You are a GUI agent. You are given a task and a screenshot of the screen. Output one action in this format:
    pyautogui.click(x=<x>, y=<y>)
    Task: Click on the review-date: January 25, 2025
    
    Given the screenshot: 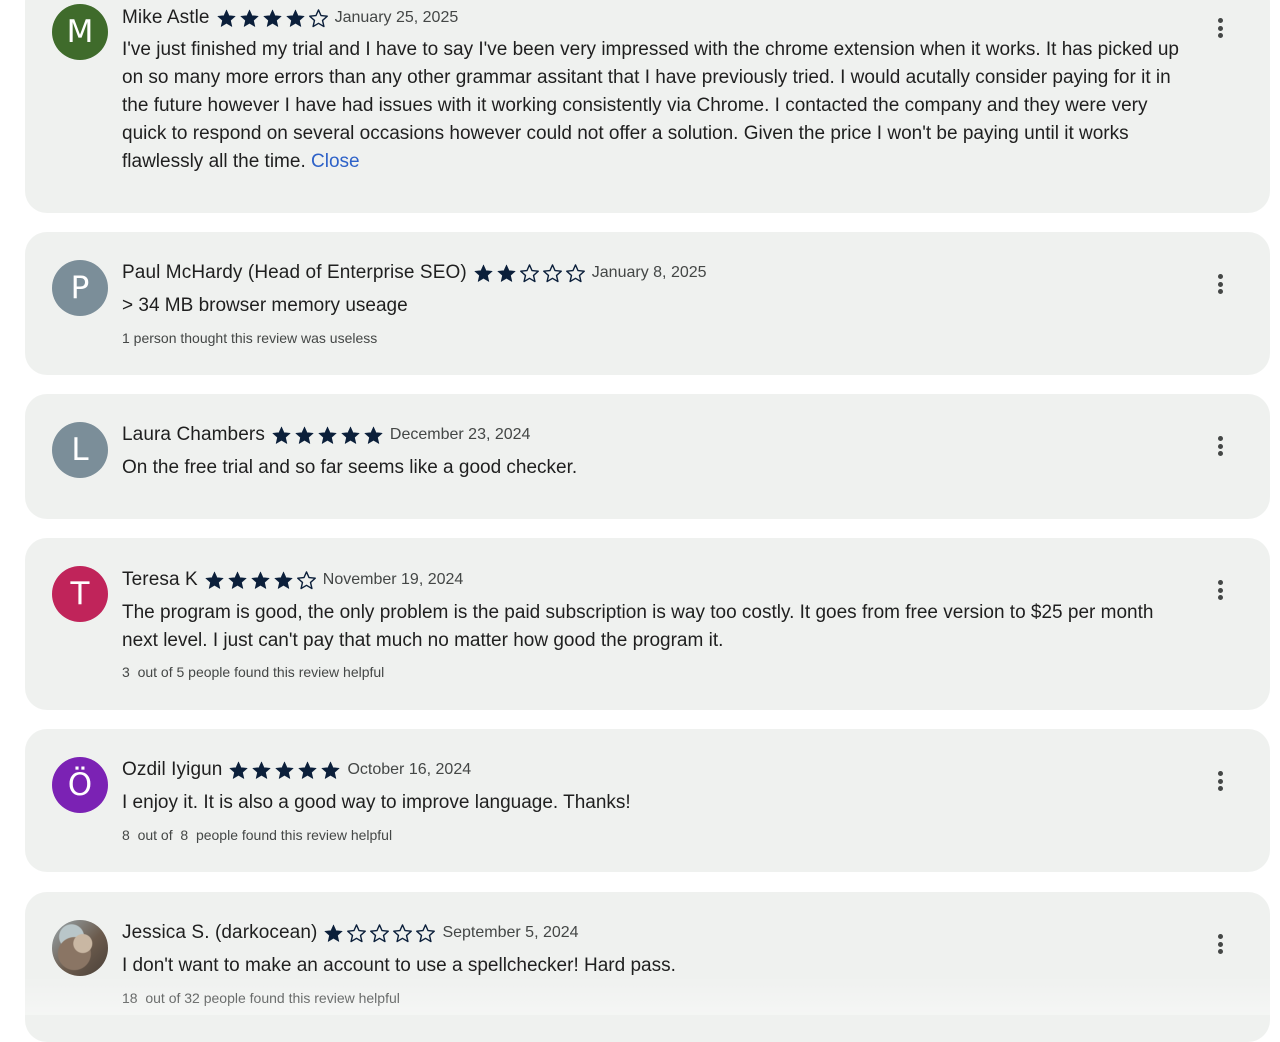 What is the action you would take?
    pyautogui.click(x=396, y=17)
    